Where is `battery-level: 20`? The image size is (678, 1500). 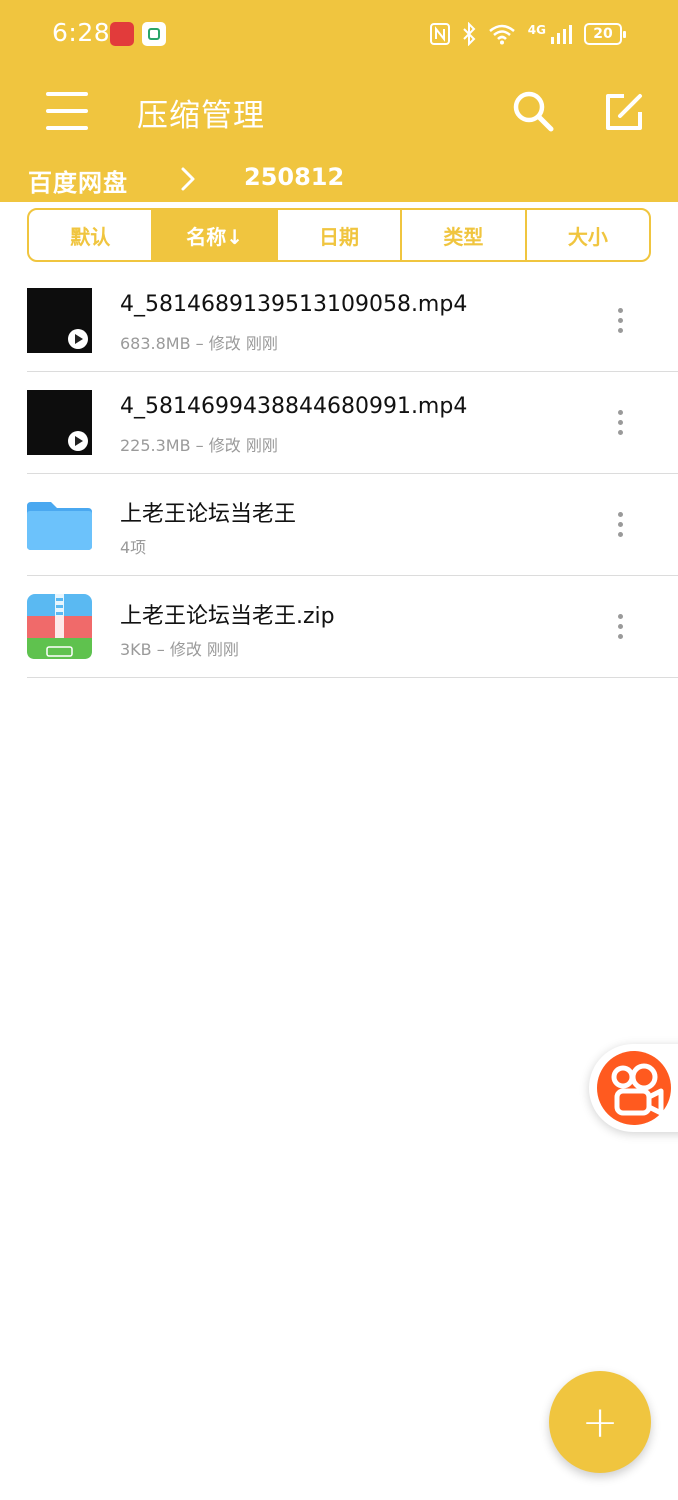
battery-level: 20 is located at coordinates (603, 34).